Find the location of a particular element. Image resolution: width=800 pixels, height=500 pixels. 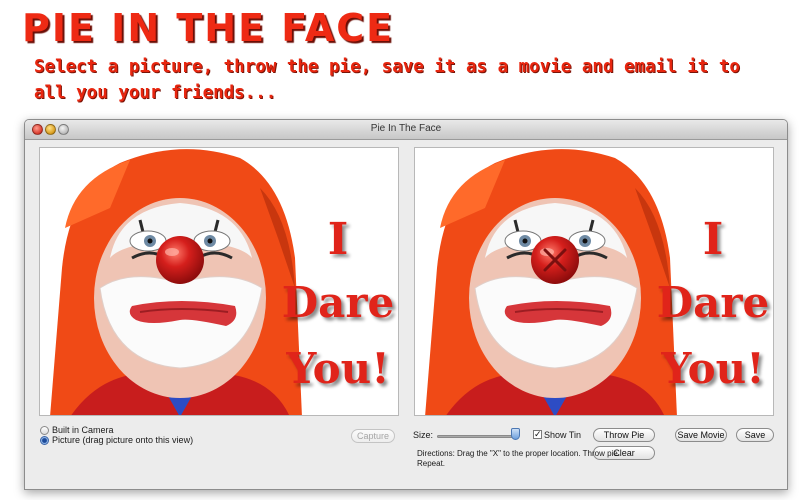

window-title: Pie In The Face is located at coordinates (406, 128).